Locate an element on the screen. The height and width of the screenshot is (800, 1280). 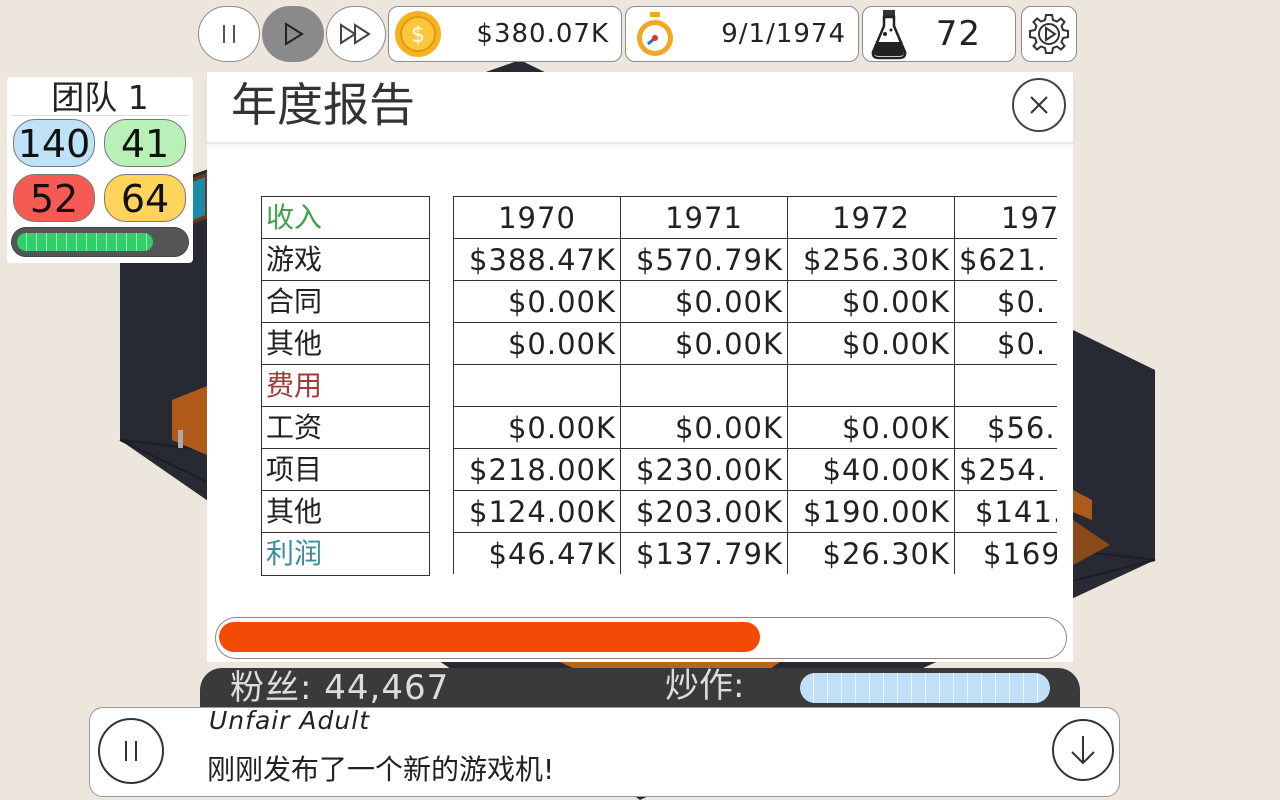
hype-label: 炒作: is located at coordinates (705, 686).